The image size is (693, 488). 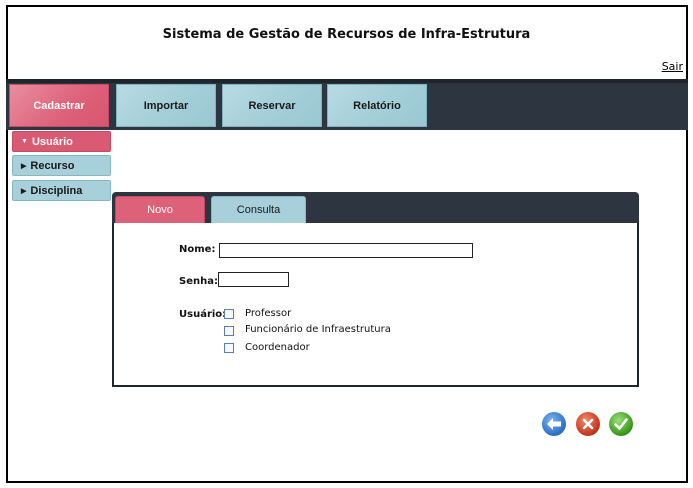 I want to click on name-label: Nome:, so click(x=197, y=249).